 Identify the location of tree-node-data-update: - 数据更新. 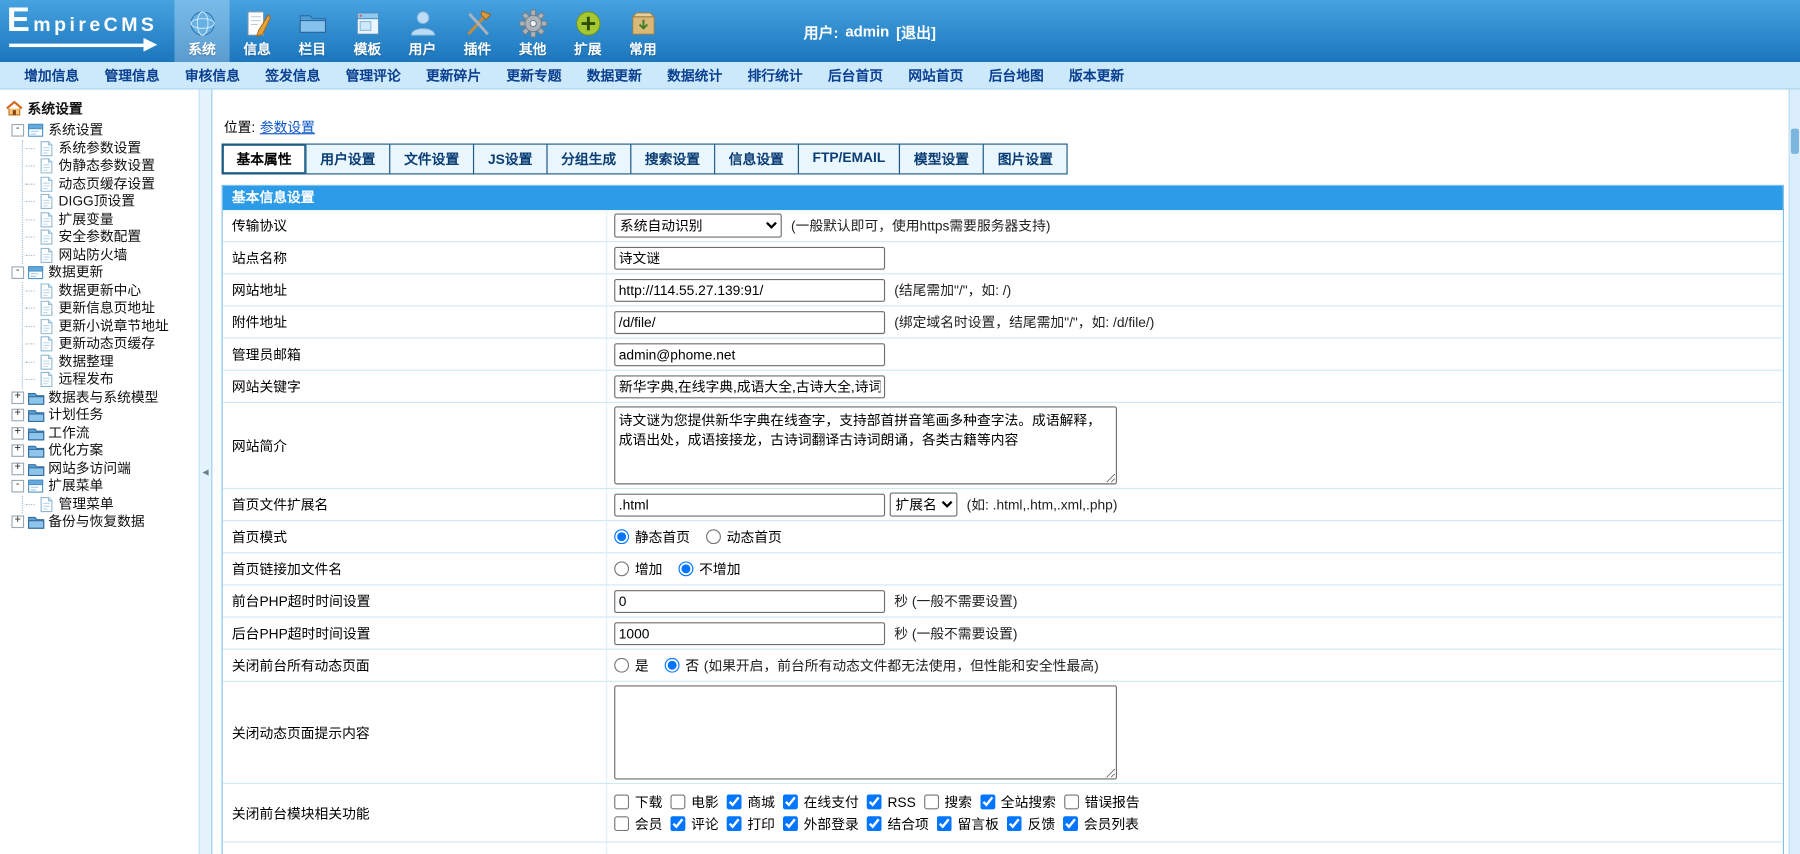
(104, 273).